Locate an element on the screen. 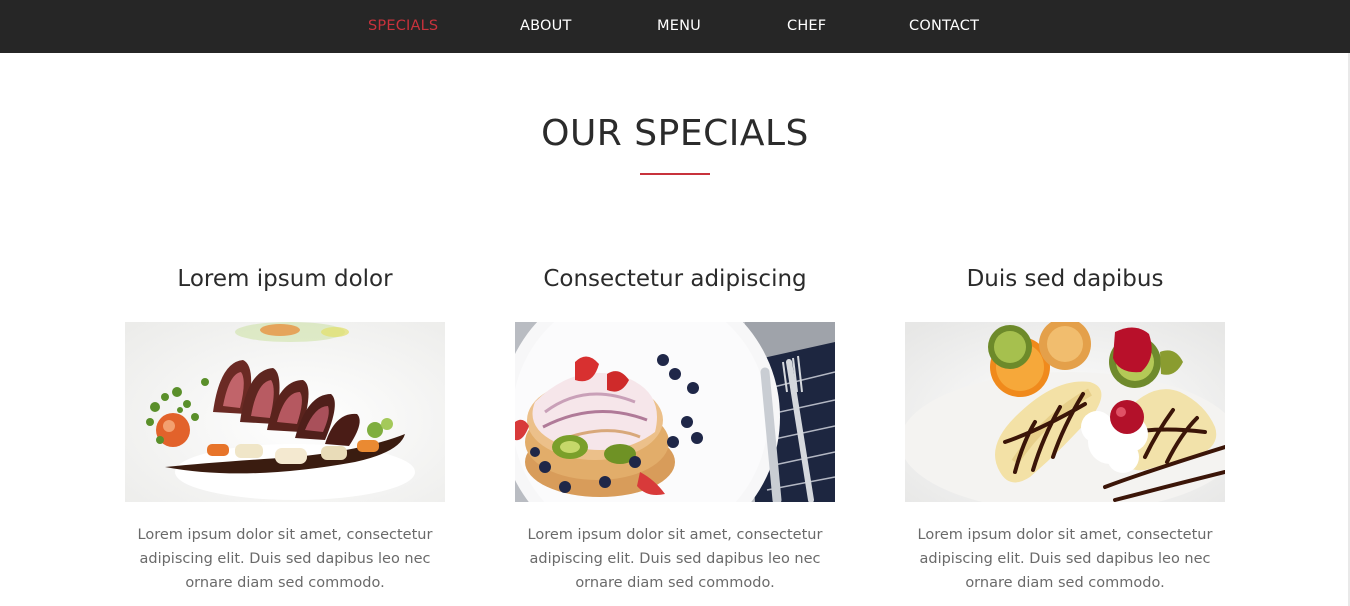 This screenshot has width=1350, height=606. nav-link-about: ABOUT is located at coordinates (546, 26).